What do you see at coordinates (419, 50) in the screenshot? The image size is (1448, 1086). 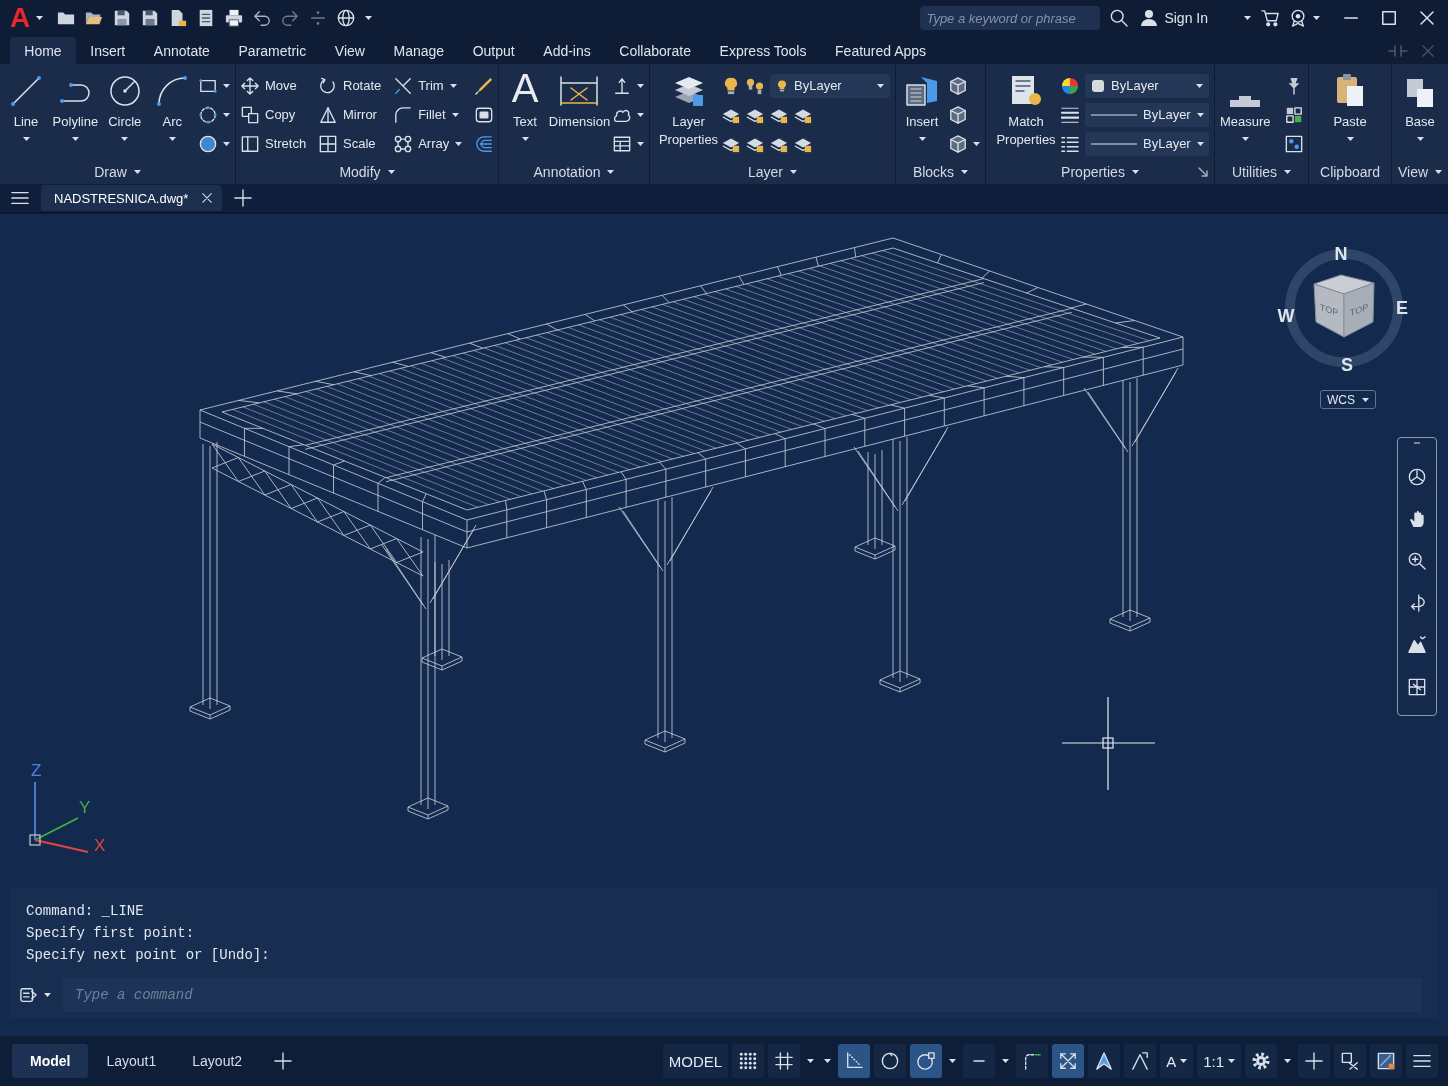 I see `ribbon-tab: Manage` at bounding box center [419, 50].